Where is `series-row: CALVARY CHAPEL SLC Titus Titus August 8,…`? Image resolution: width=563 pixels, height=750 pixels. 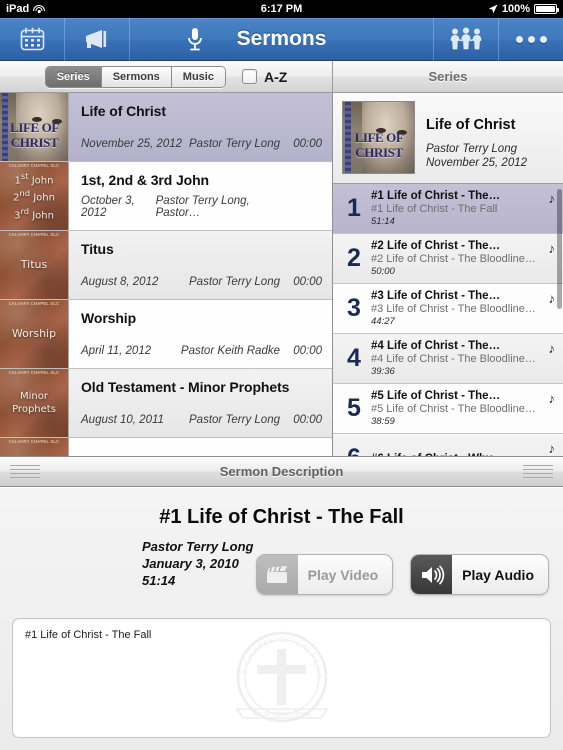
series-row: CALVARY CHAPEL SLC Titus Titus August 8,… is located at coordinates (166, 265).